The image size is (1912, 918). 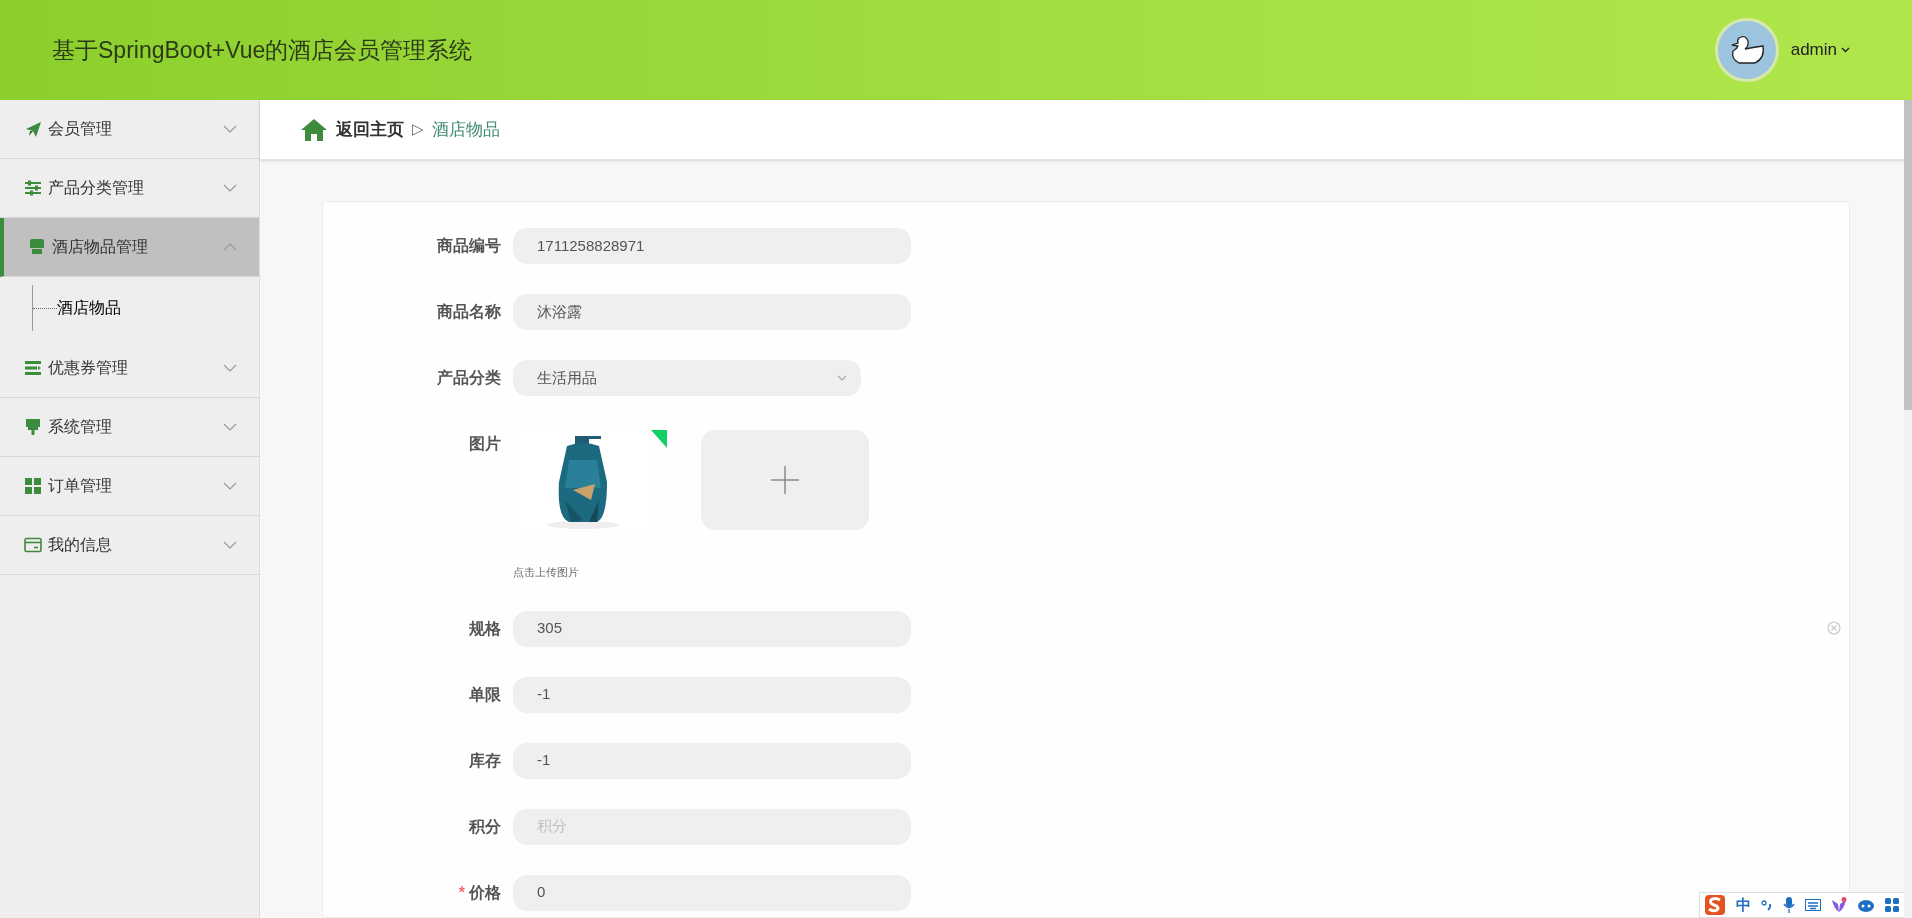 What do you see at coordinates (230, 247) in the screenshot?
I see `chevron-up-icon` at bounding box center [230, 247].